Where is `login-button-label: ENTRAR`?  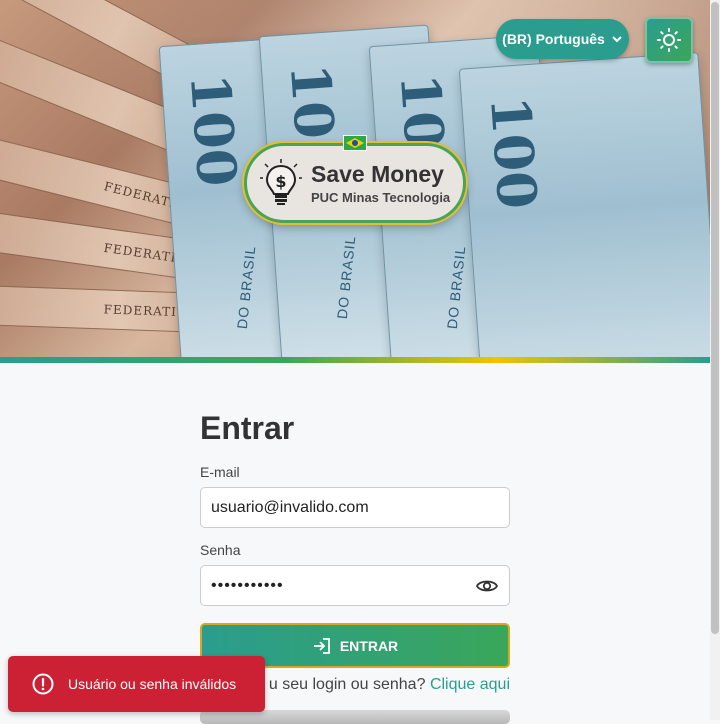 login-button-label: ENTRAR is located at coordinates (369, 645).